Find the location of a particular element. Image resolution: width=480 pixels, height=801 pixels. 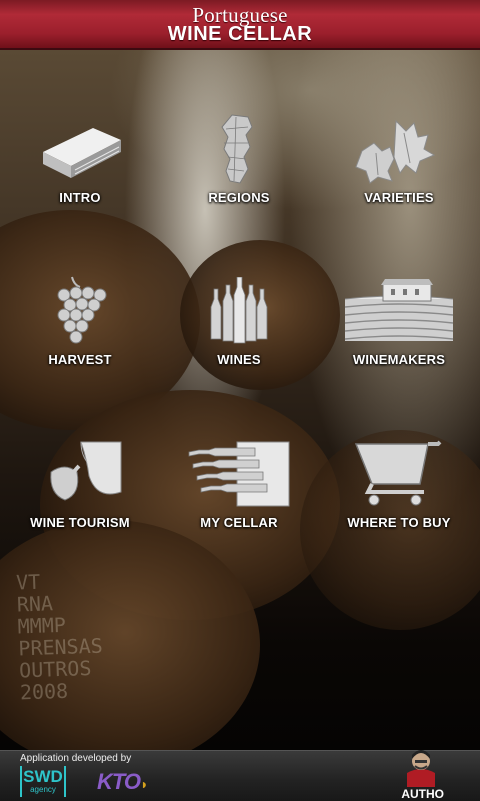

menu-winemakers-label: WINEMAKERS is located at coordinates (399, 359).